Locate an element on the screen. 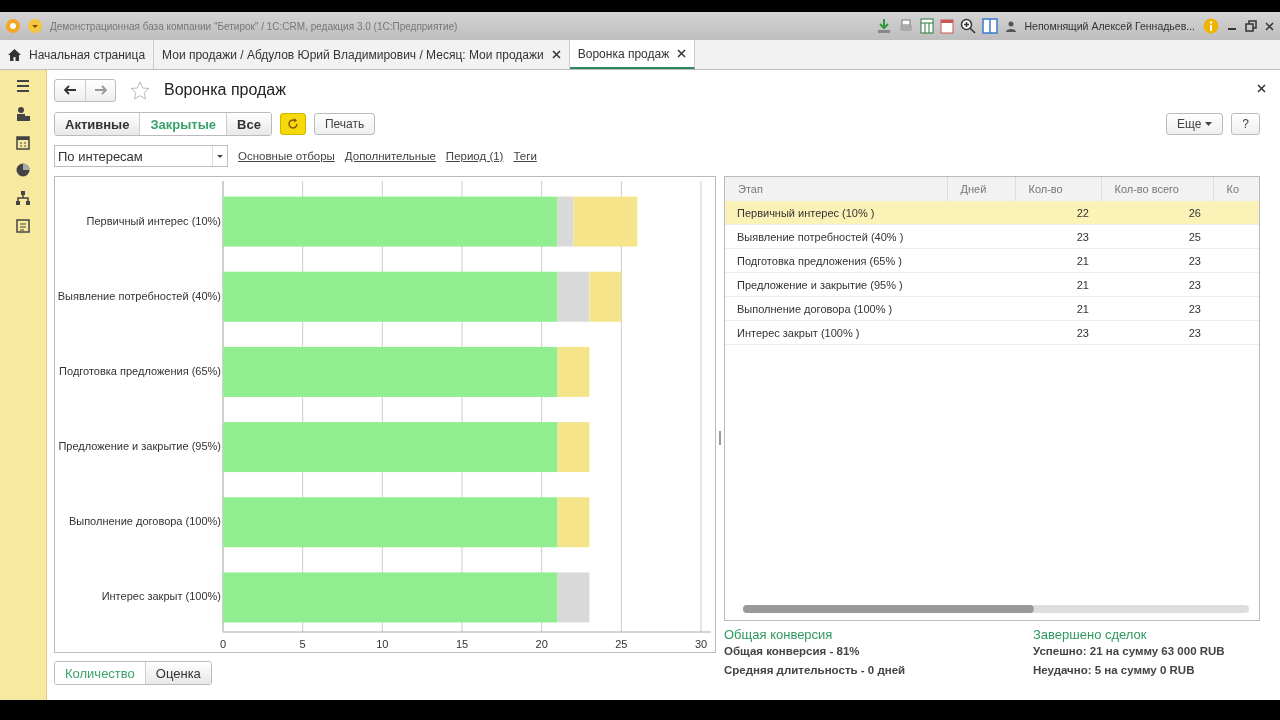 This screenshot has height=720, width=1280. column-header: Дней is located at coordinates (981, 189).